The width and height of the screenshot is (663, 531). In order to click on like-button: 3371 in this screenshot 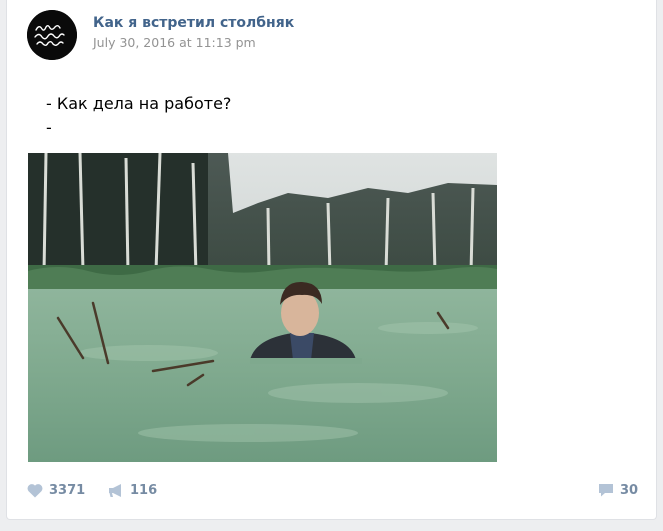, I will do `click(56, 490)`.